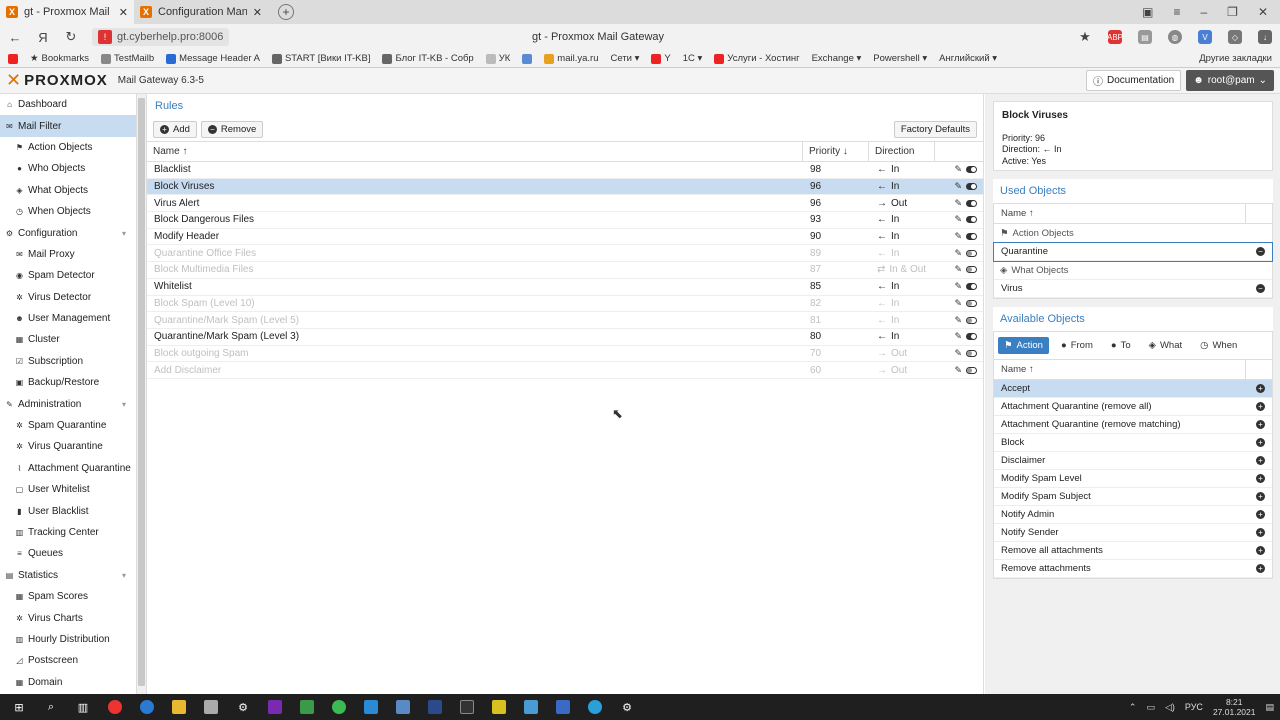 The height and width of the screenshot is (720, 1280). I want to click on list-item: Disclaimer +, so click(1133, 461).